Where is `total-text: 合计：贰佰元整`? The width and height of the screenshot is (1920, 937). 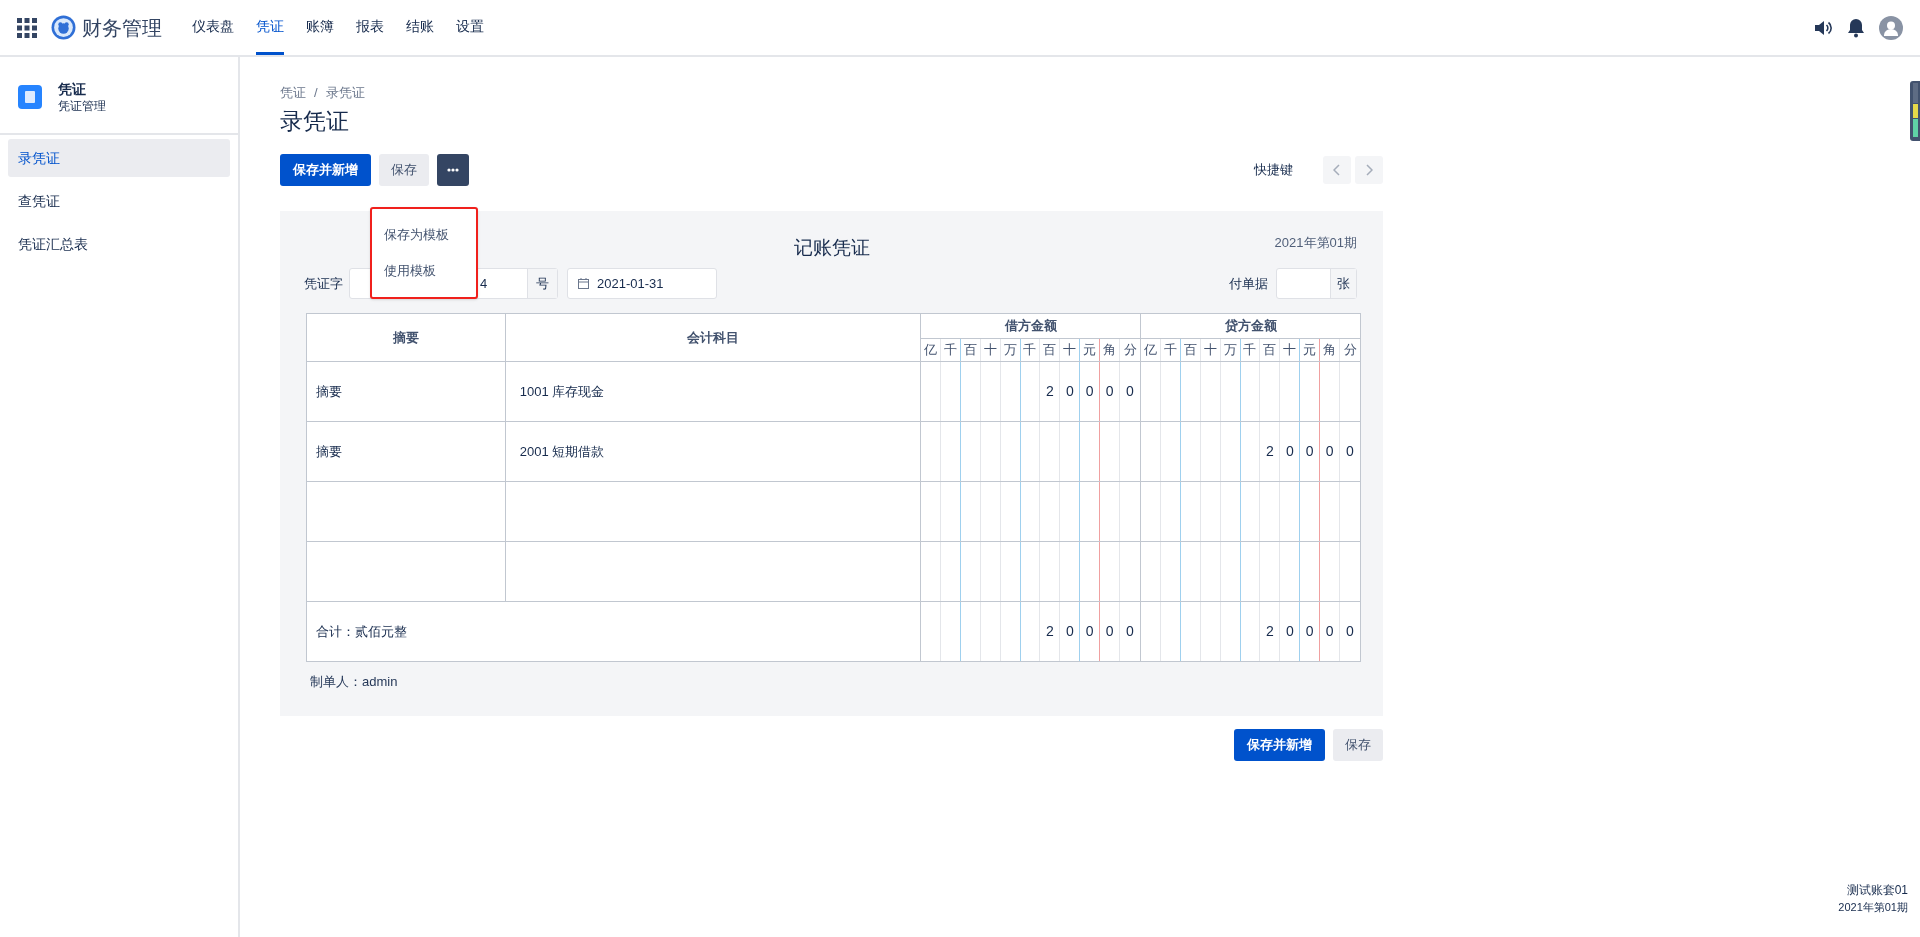
total-text: 合计：贰佰元整 is located at coordinates (361, 631).